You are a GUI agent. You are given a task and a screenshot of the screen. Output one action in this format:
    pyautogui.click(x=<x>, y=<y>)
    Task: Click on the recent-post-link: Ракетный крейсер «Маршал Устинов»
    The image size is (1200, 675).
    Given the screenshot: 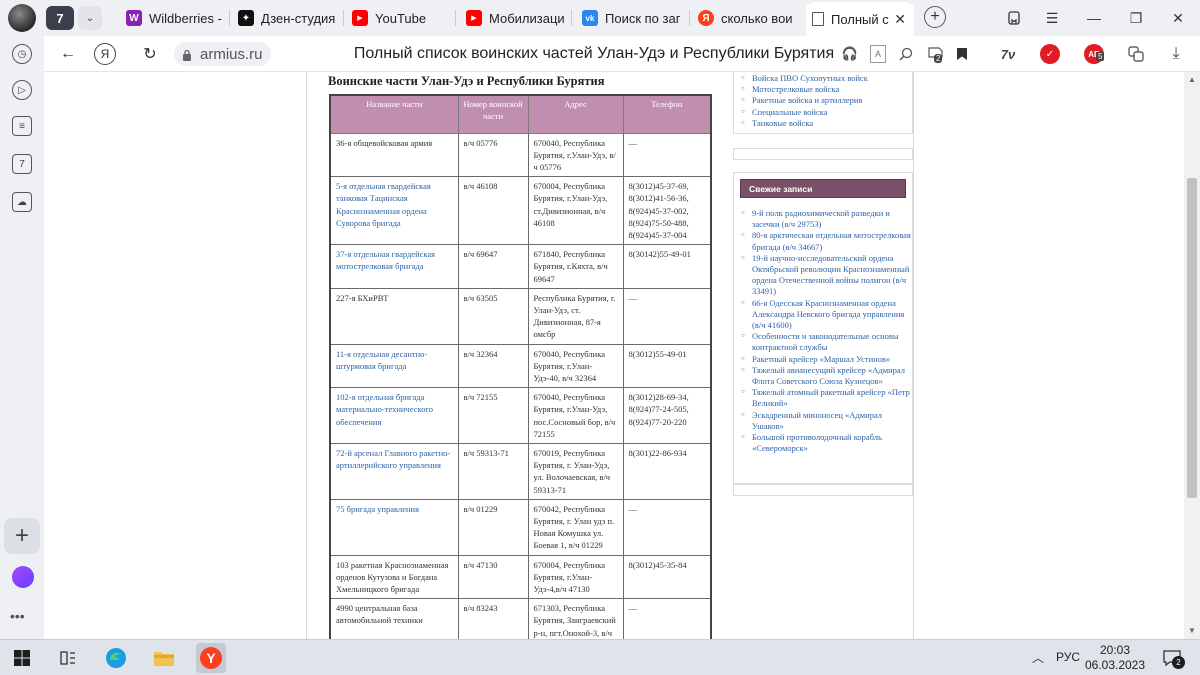 What is the action you would take?
    pyautogui.click(x=823, y=359)
    